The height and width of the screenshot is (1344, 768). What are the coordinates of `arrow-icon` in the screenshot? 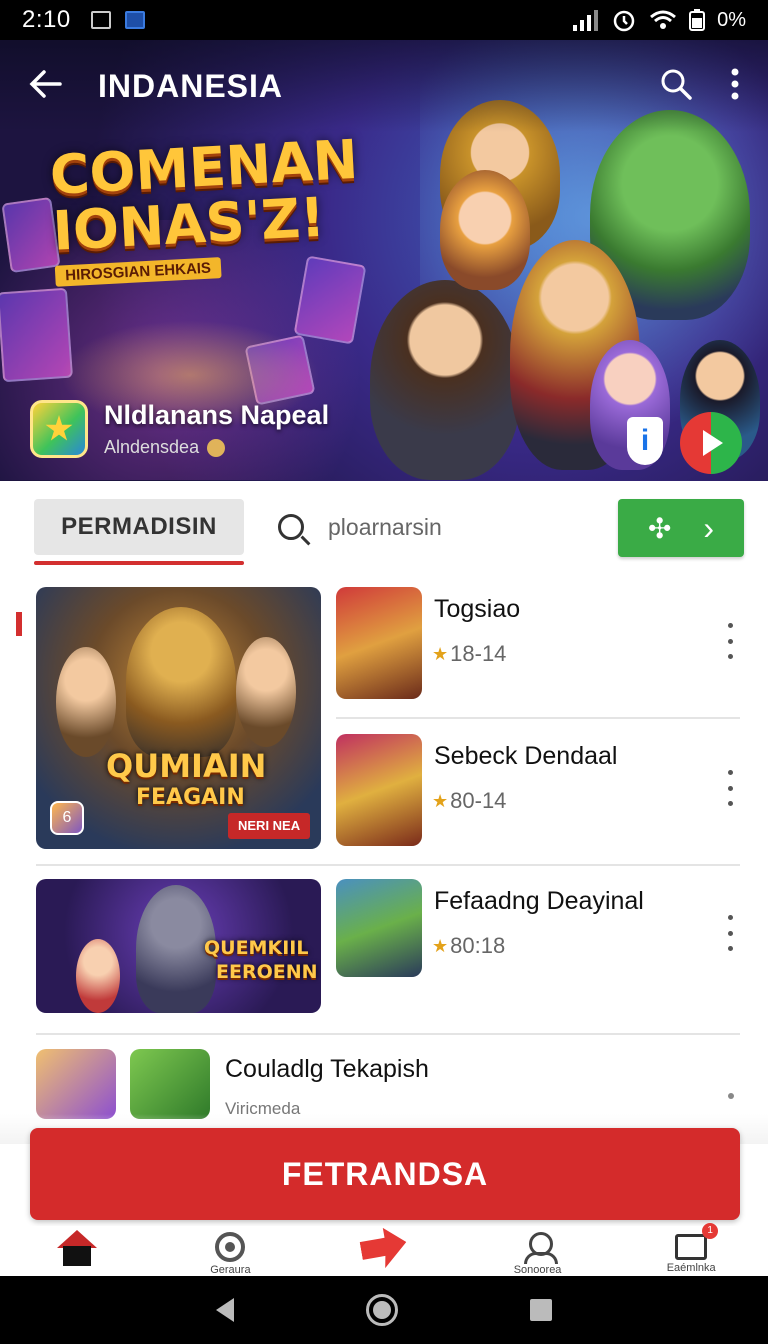 It's located at (384, 1247).